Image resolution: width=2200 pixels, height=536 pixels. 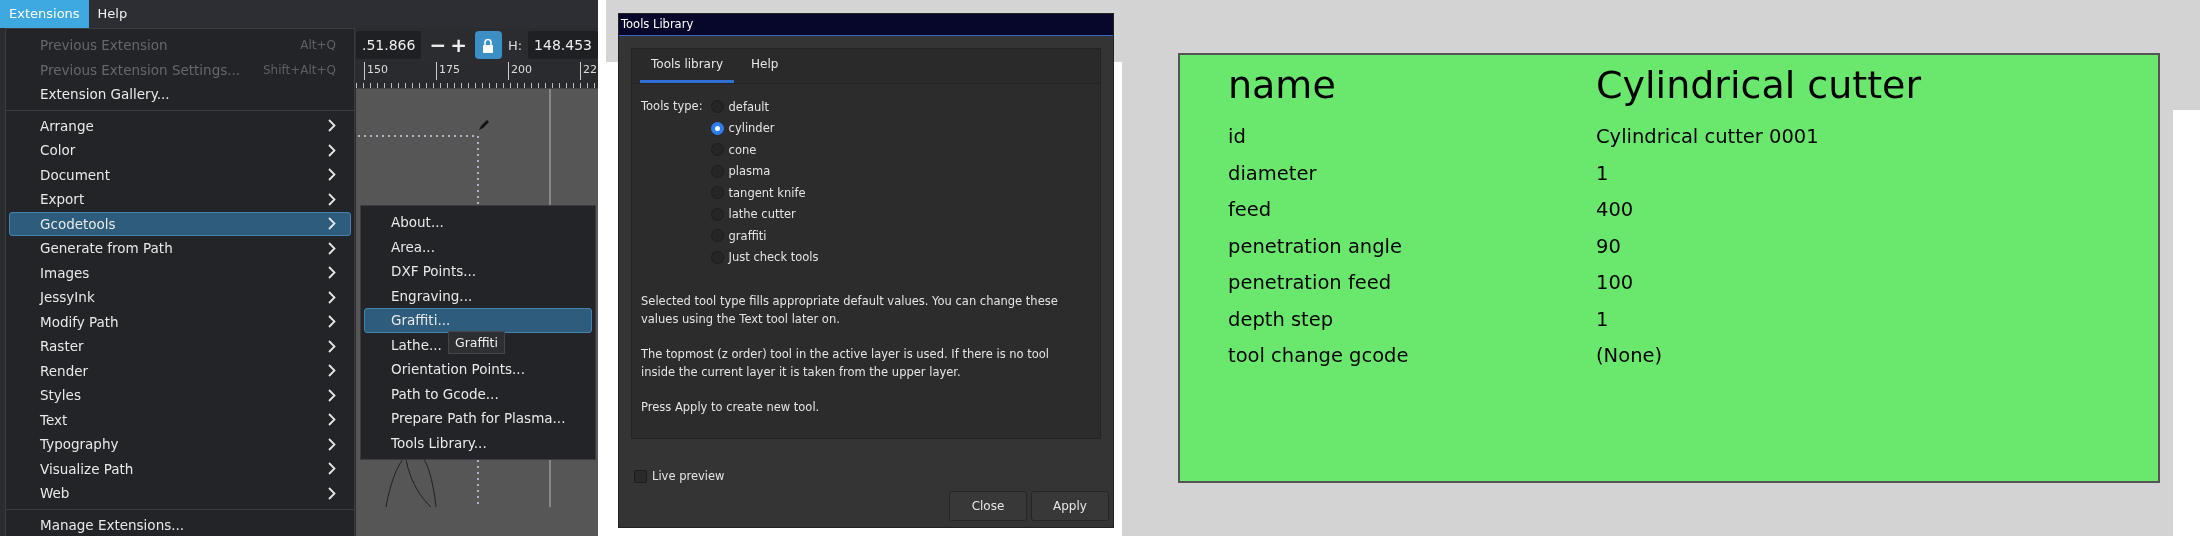 What do you see at coordinates (484, 125) in the screenshot?
I see `pen-icon` at bounding box center [484, 125].